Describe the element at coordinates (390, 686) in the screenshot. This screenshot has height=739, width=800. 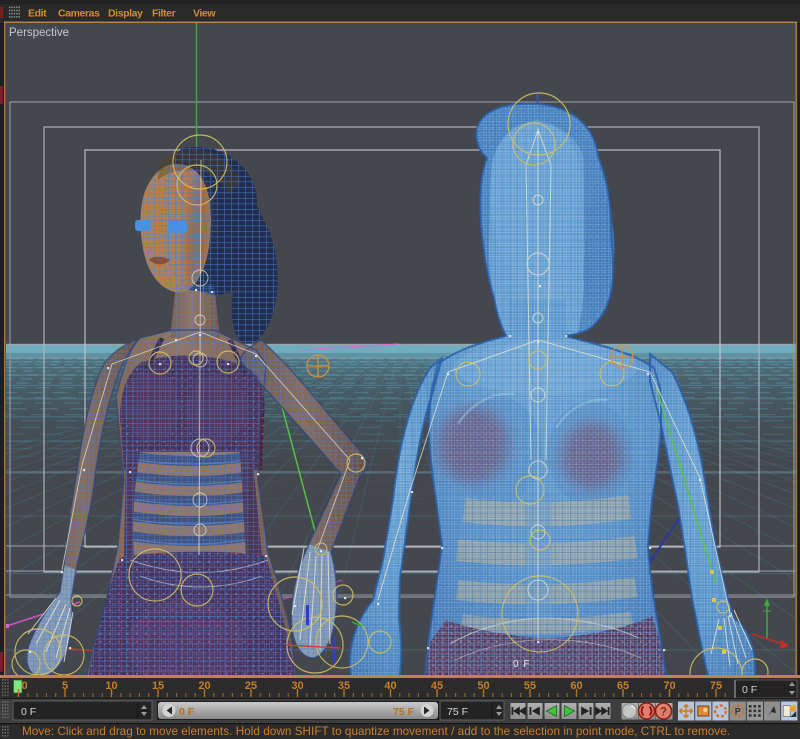
I see `svg-text: 40` at that location.